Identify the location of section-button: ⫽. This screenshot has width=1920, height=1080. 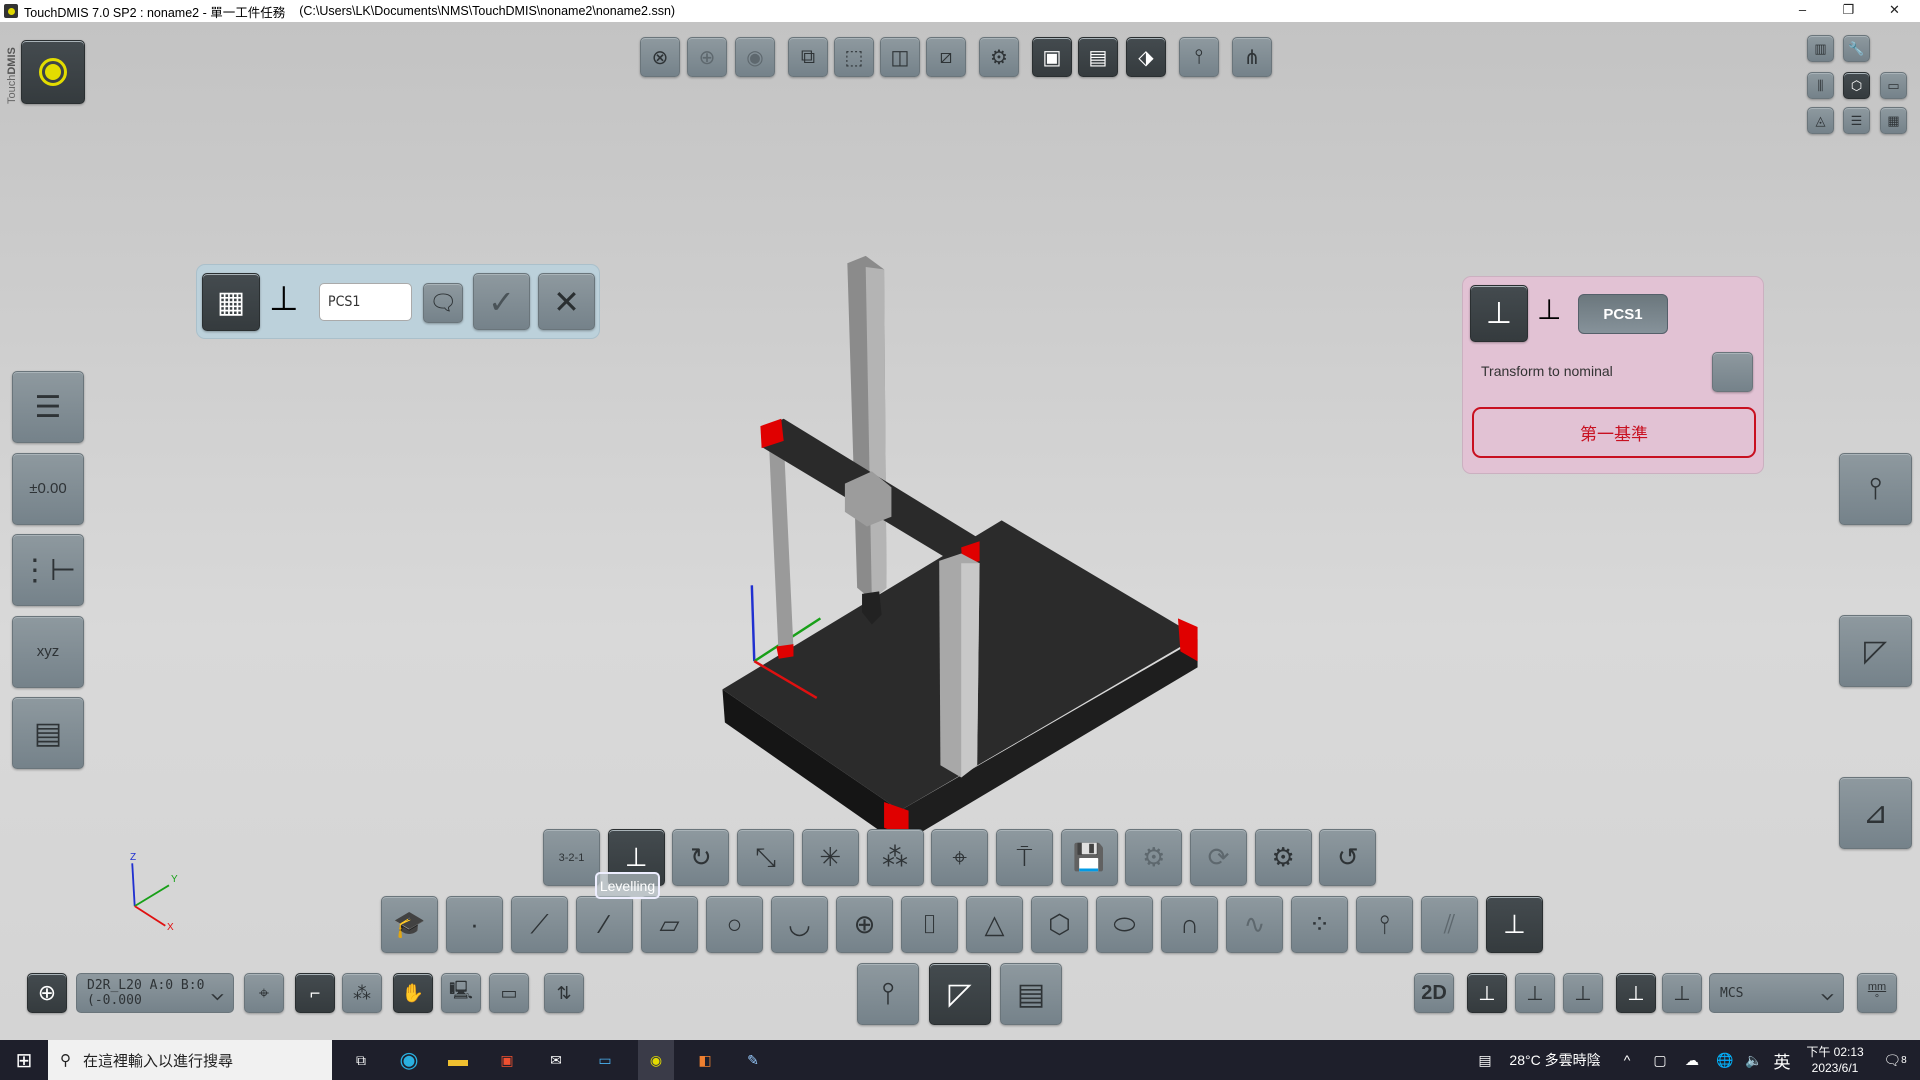
(1449, 924).